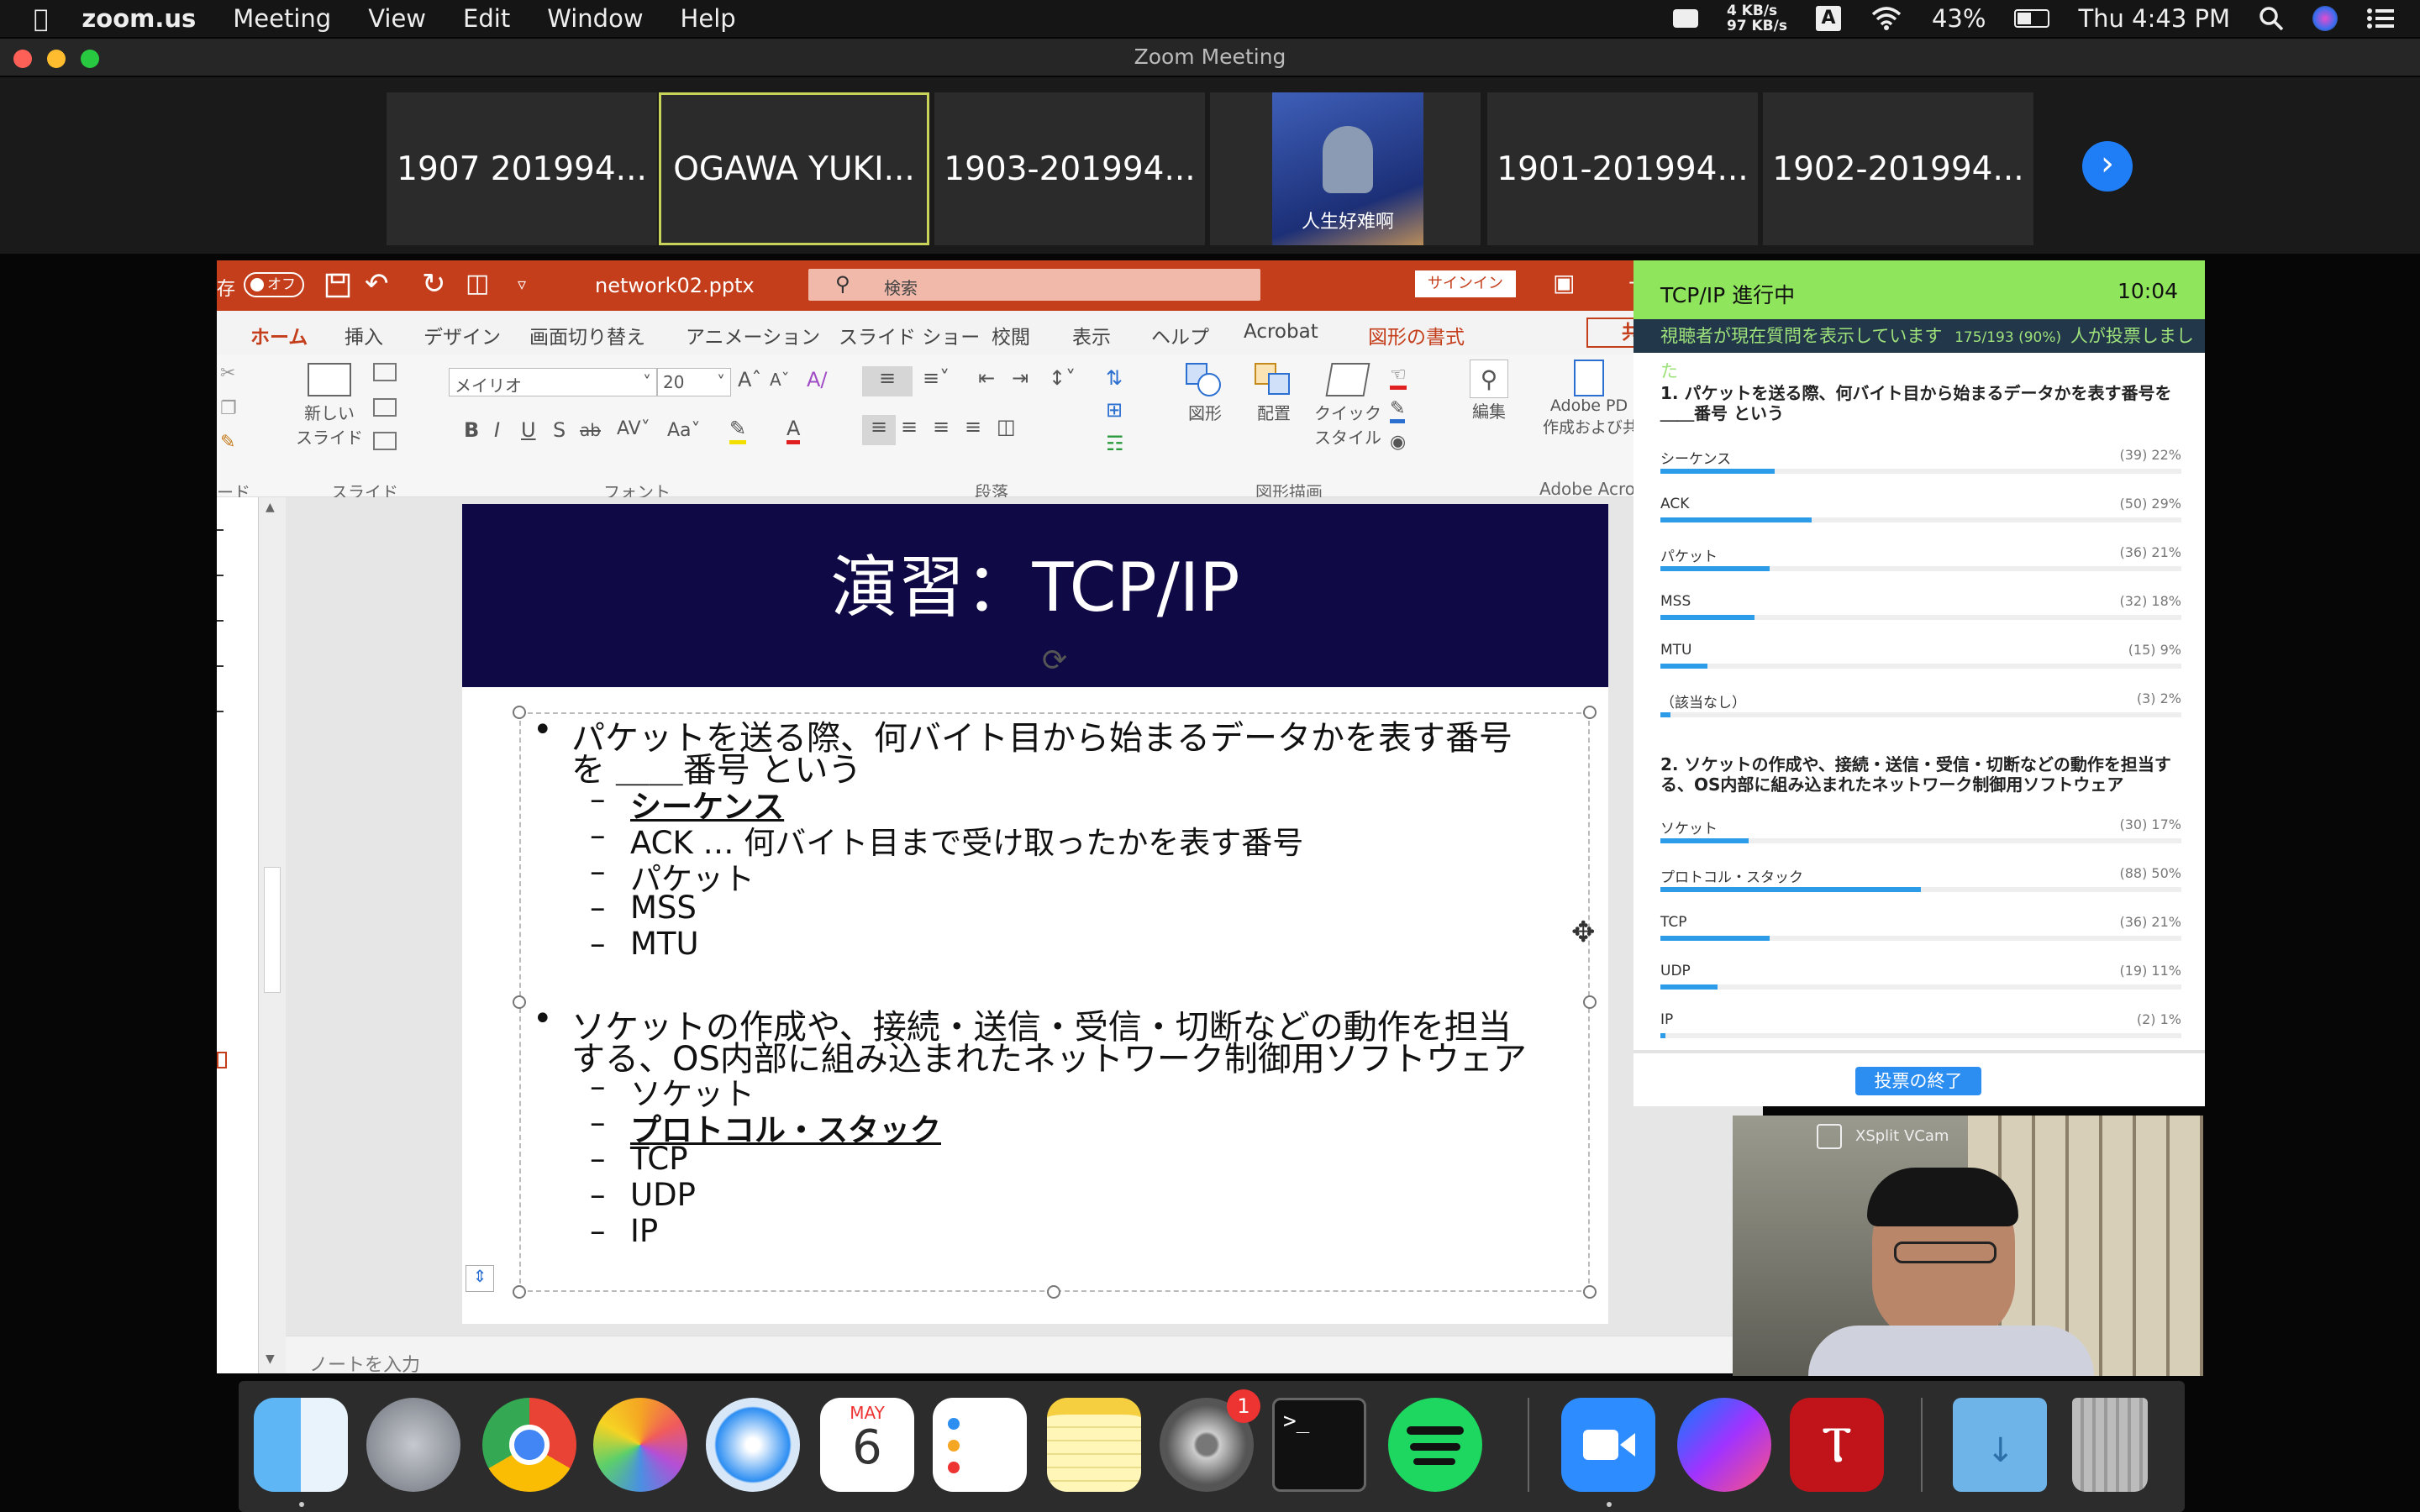  Describe the element at coordinates (1114, 378) in the screenshot. I see `text-direction-icon: ⇅` at that location.